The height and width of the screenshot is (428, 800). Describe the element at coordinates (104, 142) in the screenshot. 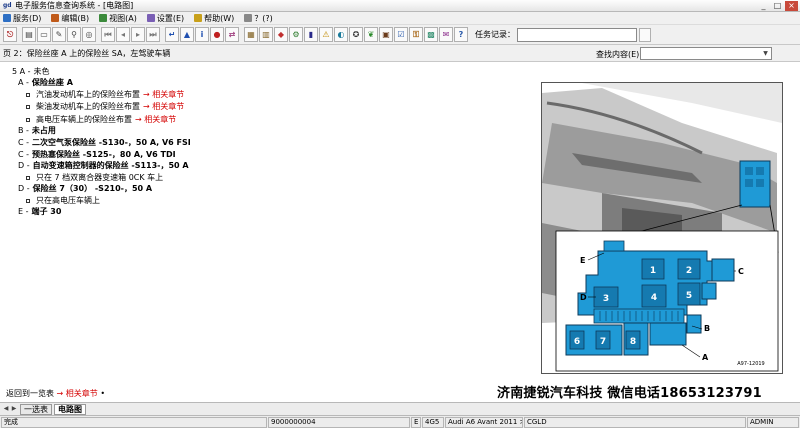

I see `fuse-list-item: C - 二次空气泵保险丝 -S130-，50 A, V6 FSI` at that location.